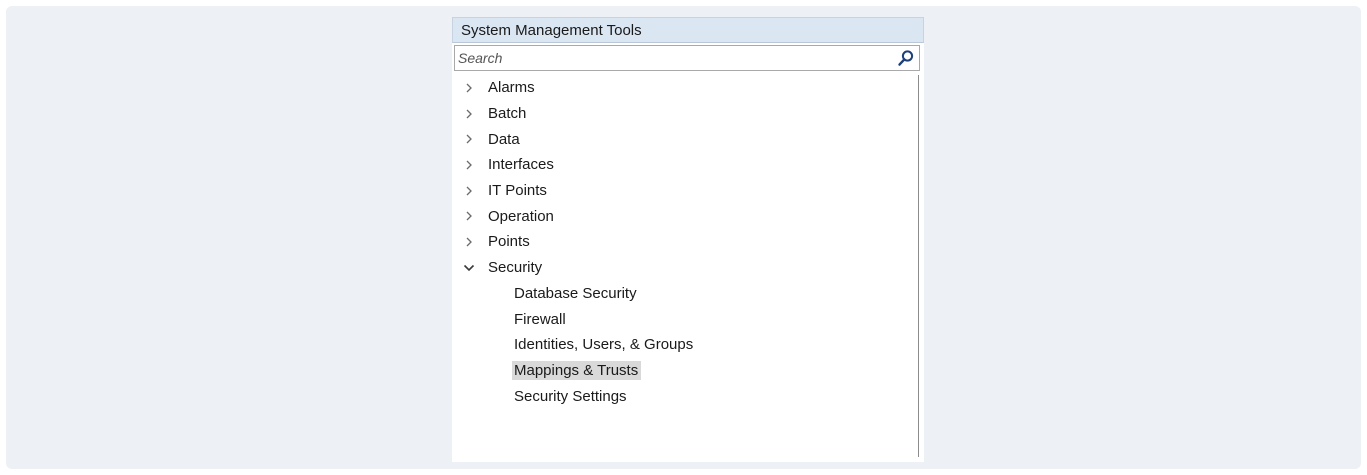  Describe the element at coordinates (540, 319) in the screenshot. I see `tree-child-label: Firewall` at that location.